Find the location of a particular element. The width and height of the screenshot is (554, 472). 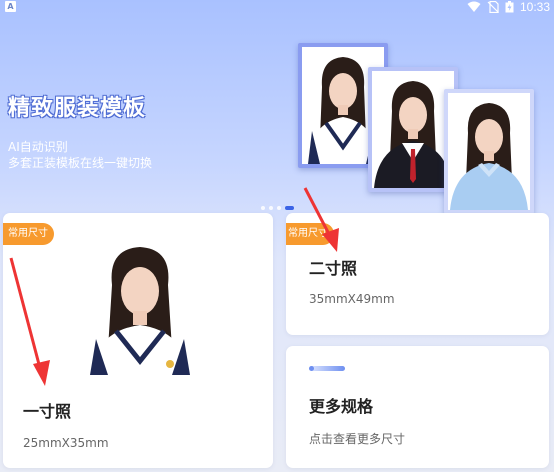

no-sim-icon is located at coordinates (493, 7).